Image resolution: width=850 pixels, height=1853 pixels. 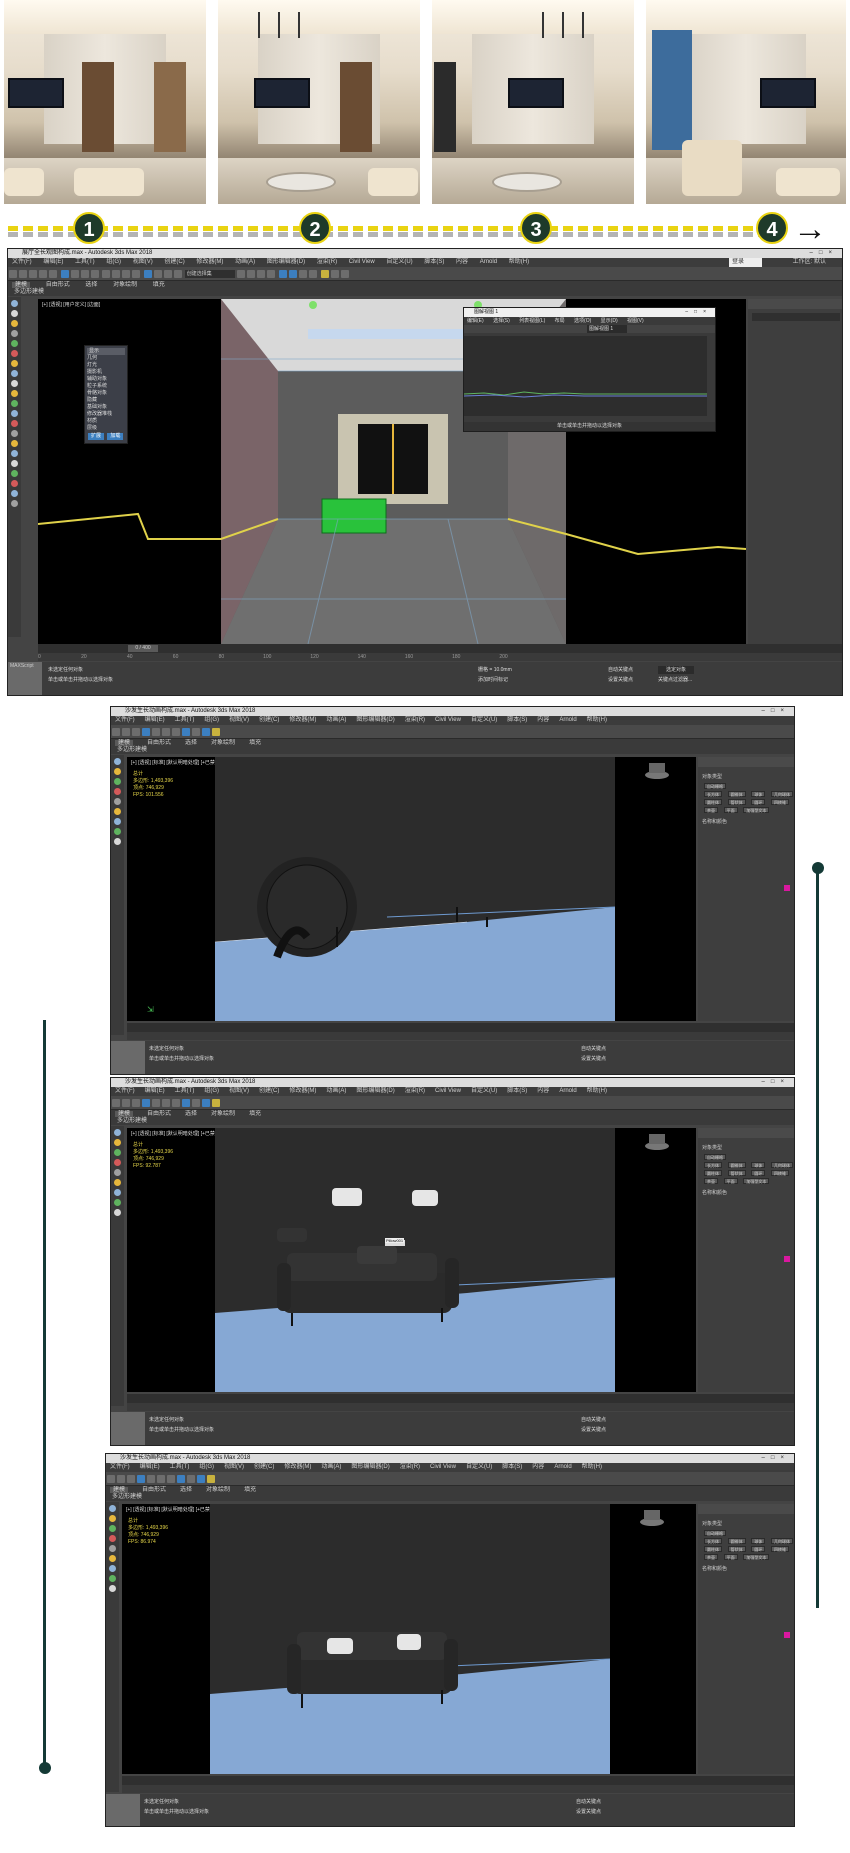 I want to click on link-icon, so click(x=33, y=274).